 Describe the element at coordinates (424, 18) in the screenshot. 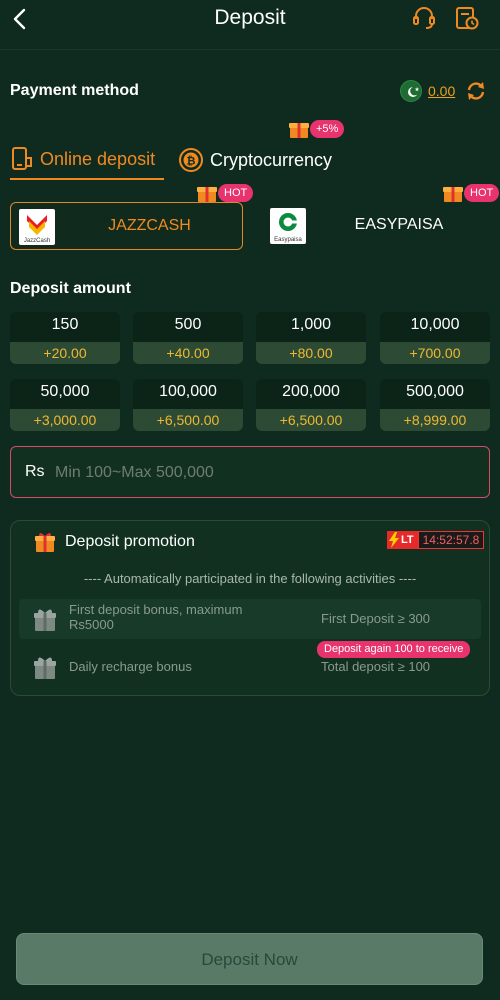

I see `customer-service-icon` at that location.